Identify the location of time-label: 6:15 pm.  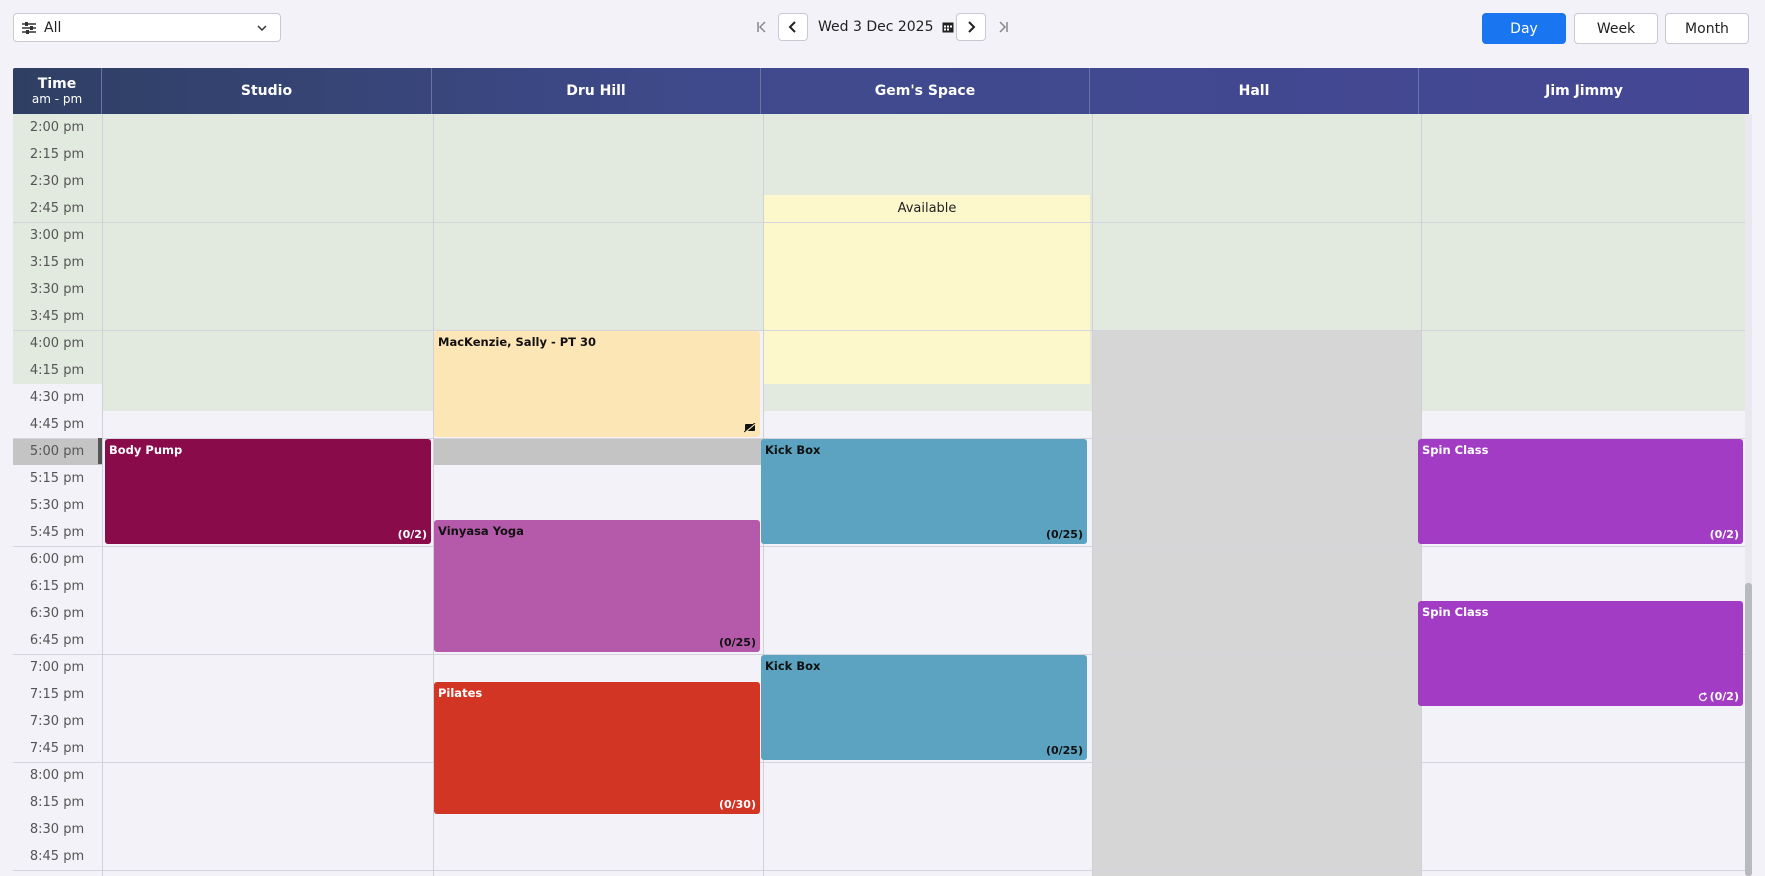
(57, 586).